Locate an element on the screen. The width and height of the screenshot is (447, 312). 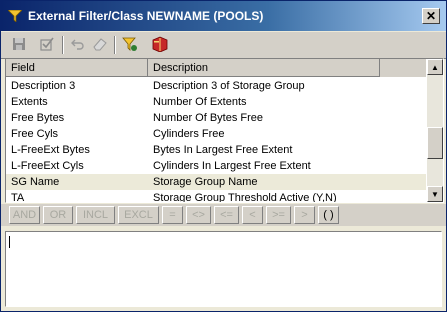
vertical-scrollbar: ▲ ▼ is located at coordinates (435, 130).